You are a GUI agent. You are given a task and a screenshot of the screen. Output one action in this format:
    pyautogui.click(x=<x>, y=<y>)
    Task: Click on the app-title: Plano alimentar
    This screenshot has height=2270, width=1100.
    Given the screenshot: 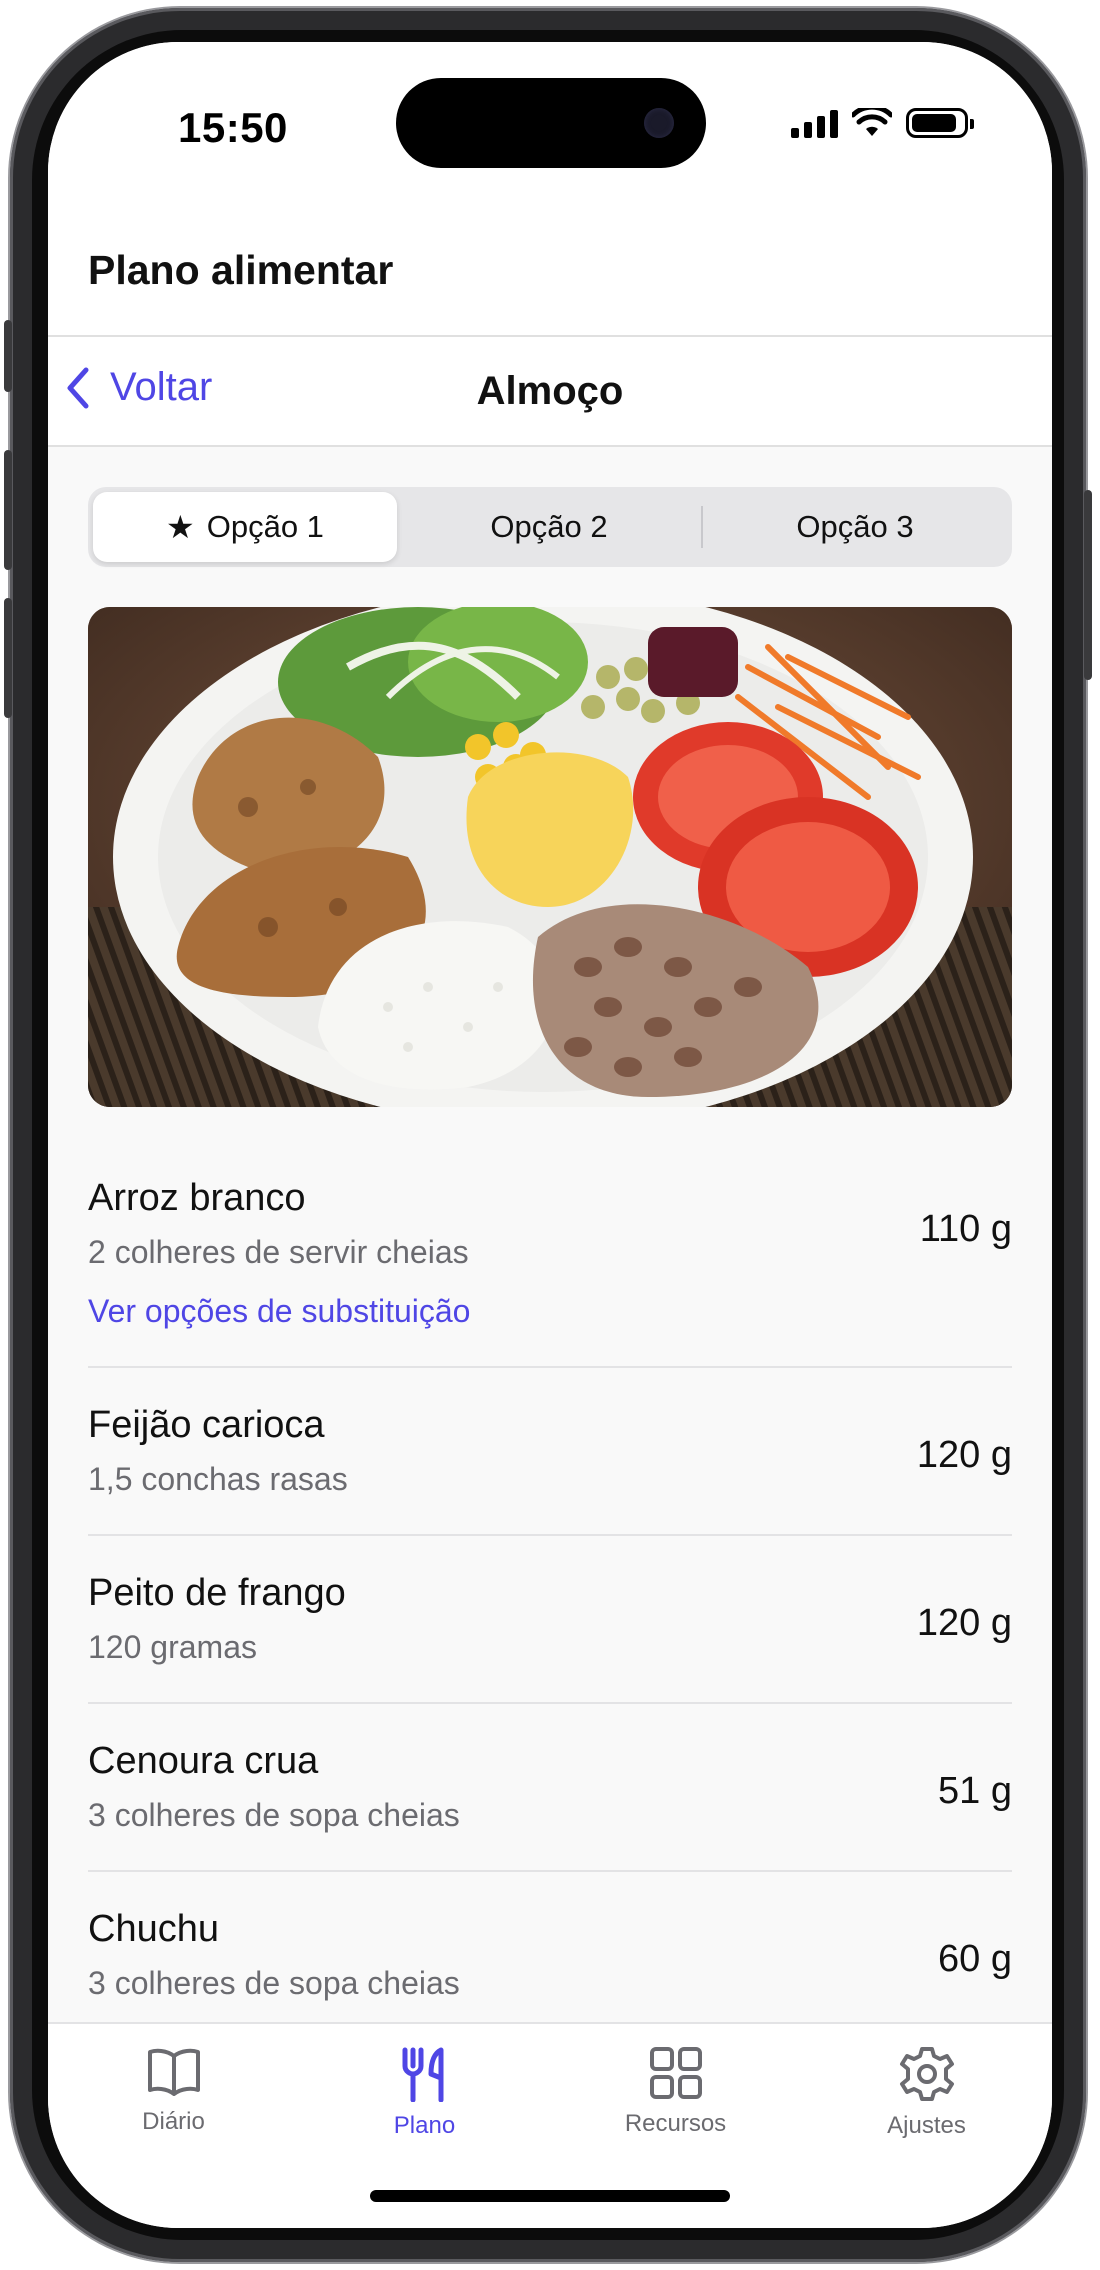 What is the action you would take?
    pyautogui.click(x=241, y=270)
    